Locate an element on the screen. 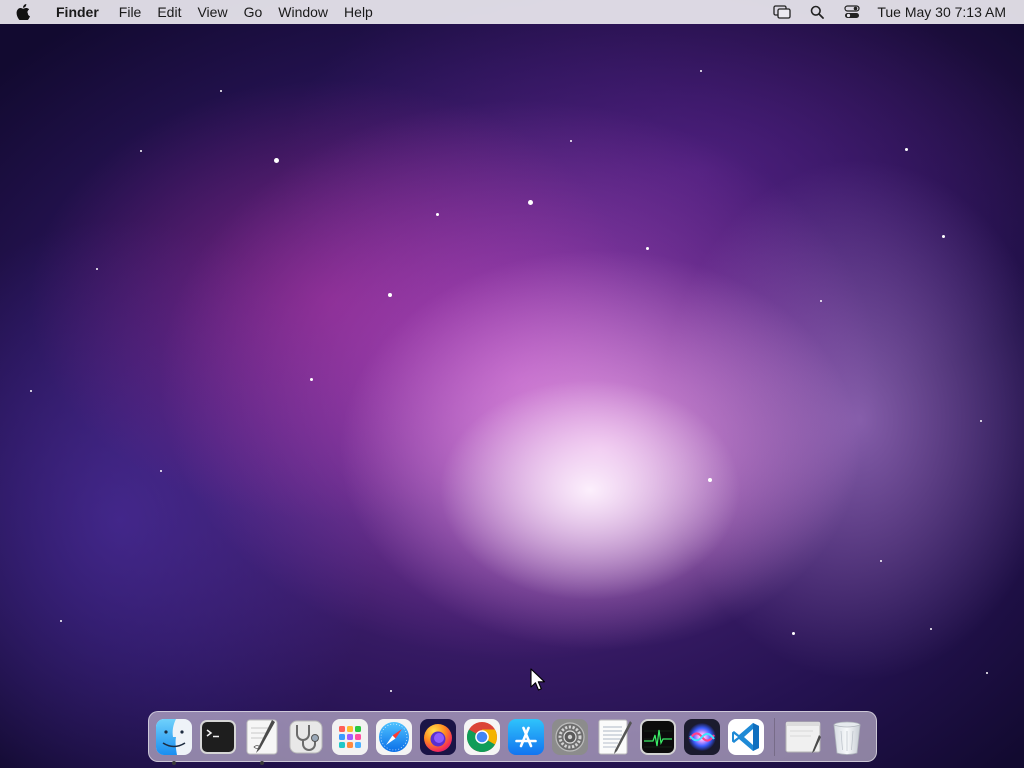 The height and width of the screenshot is (768, 1024). finder-icon is located at coordinates (174, 736).